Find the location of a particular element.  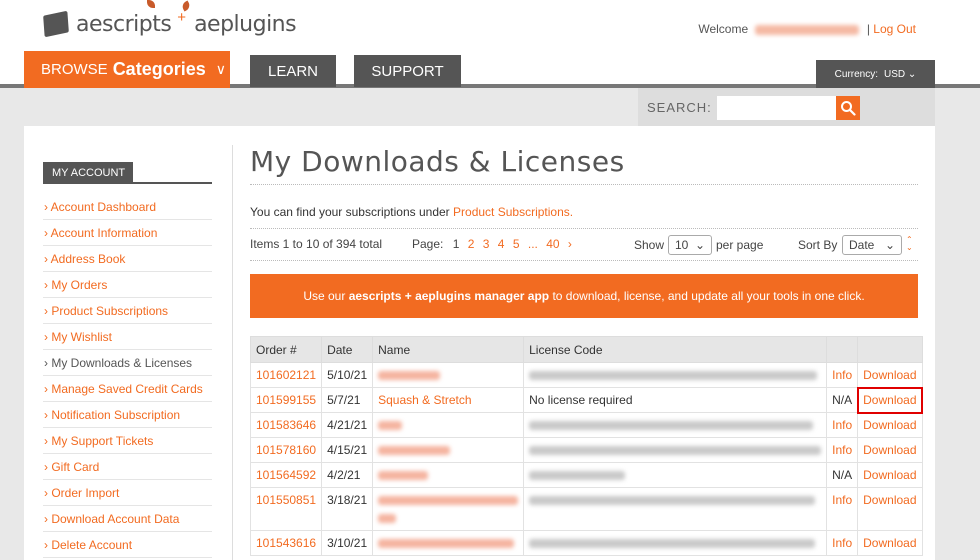

page-link: 40 is located at coordinates (552, 244).